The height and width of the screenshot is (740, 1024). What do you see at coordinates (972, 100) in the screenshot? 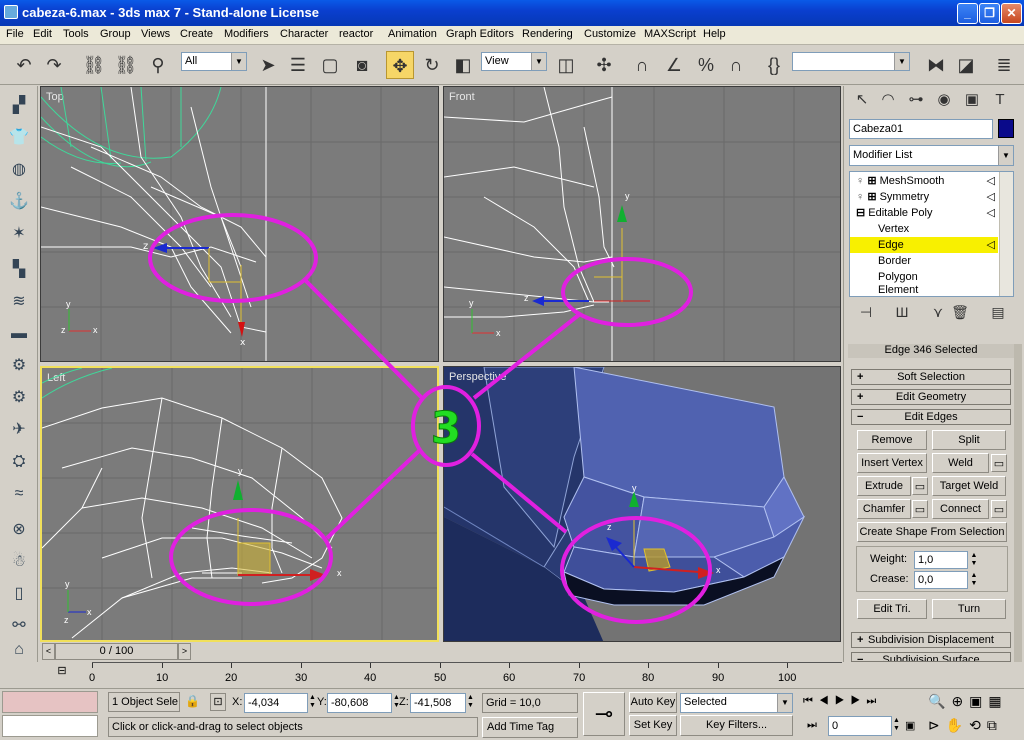
I see `display-tab-icon: ▣` at bounding box center [972, 100].